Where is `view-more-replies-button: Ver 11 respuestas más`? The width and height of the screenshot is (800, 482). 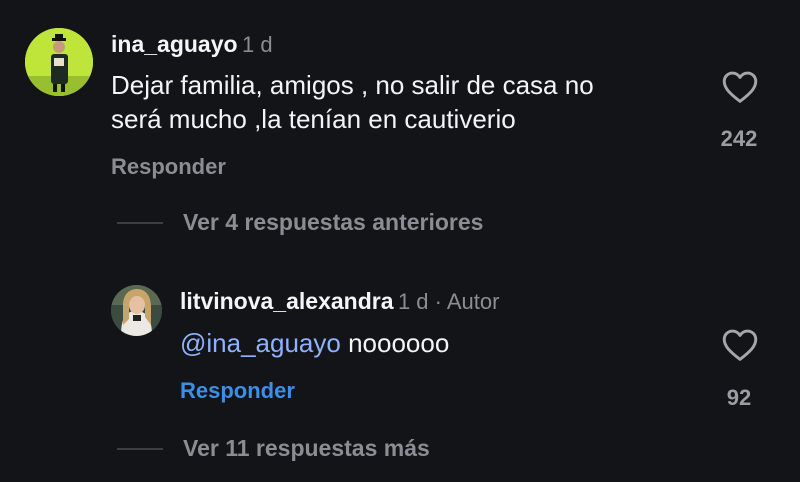
view-more-replies-button: Ver 11 respuestas más is located at coordinates (273, 448).